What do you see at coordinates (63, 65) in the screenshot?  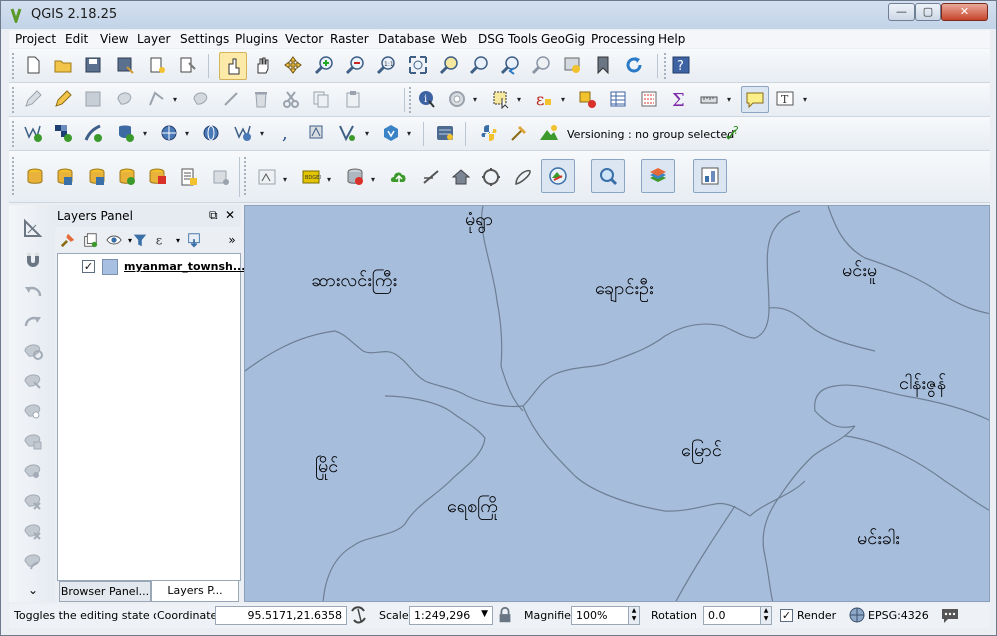 I see `open-project-icon` at bounding box center [63, 65].